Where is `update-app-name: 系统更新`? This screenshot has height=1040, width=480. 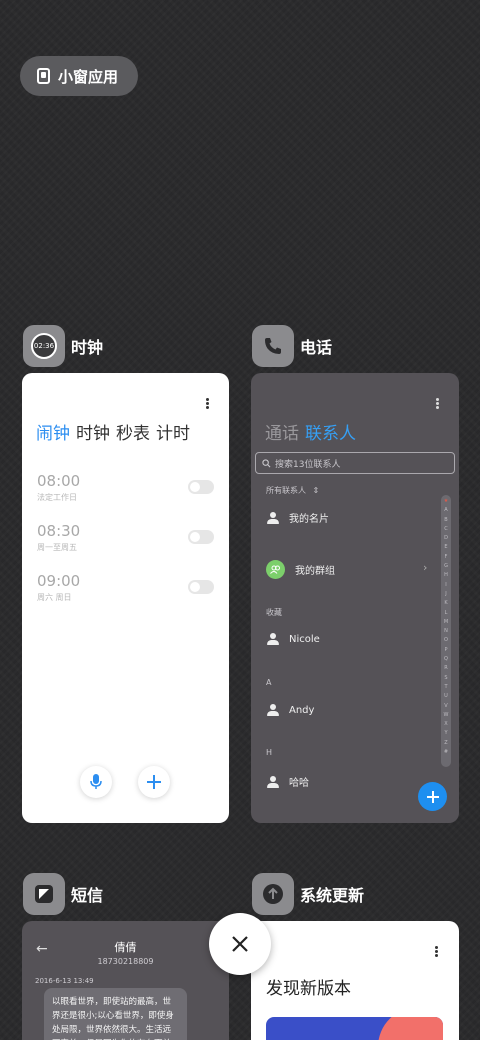 update-app-name: 系统更新 is located at coordinates (332, 895).